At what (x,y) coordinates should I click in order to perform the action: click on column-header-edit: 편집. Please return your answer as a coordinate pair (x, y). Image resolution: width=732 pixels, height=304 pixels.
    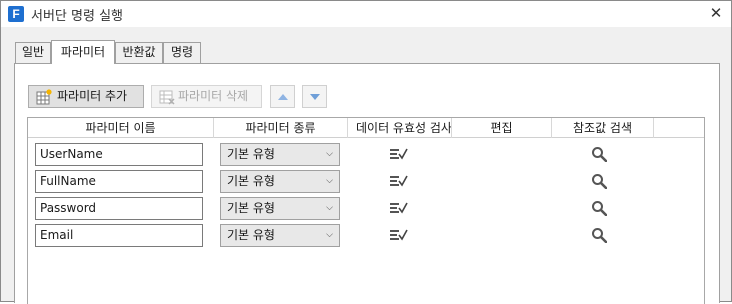
    Looking at the image, I should click on (502, 128).